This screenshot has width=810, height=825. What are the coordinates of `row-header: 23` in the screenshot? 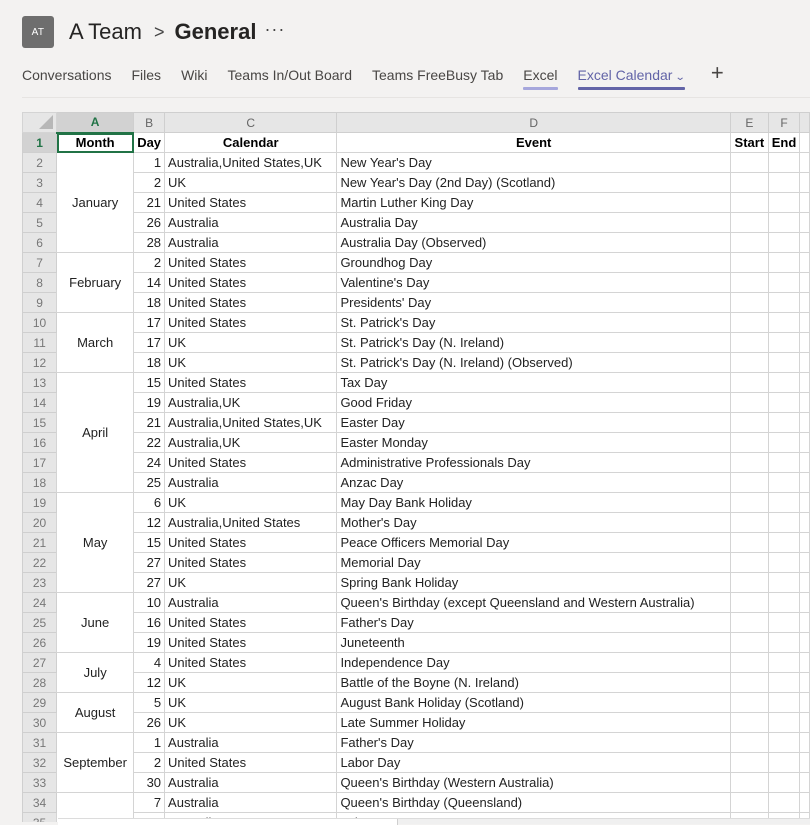 It's located at (40, 582).